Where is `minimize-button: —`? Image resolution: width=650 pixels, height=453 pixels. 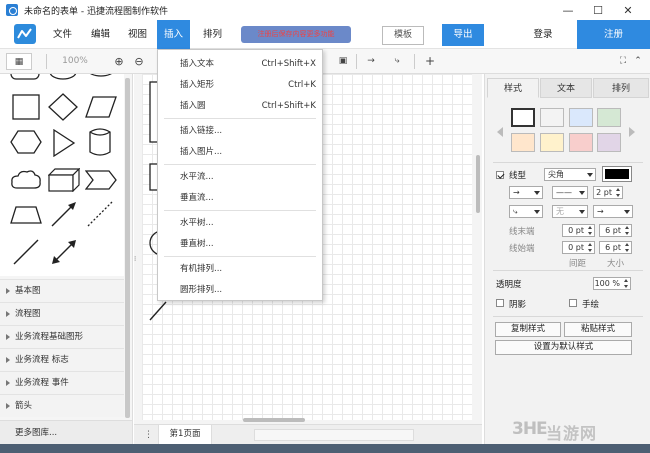
minimize-button: — is located at coordinates (568, 10).